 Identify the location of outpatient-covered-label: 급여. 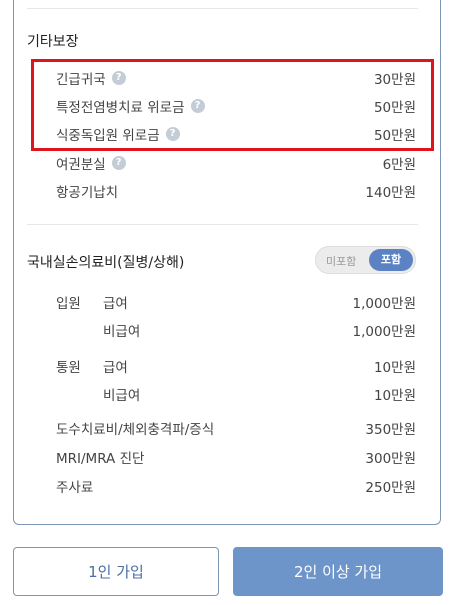
(115, 368).